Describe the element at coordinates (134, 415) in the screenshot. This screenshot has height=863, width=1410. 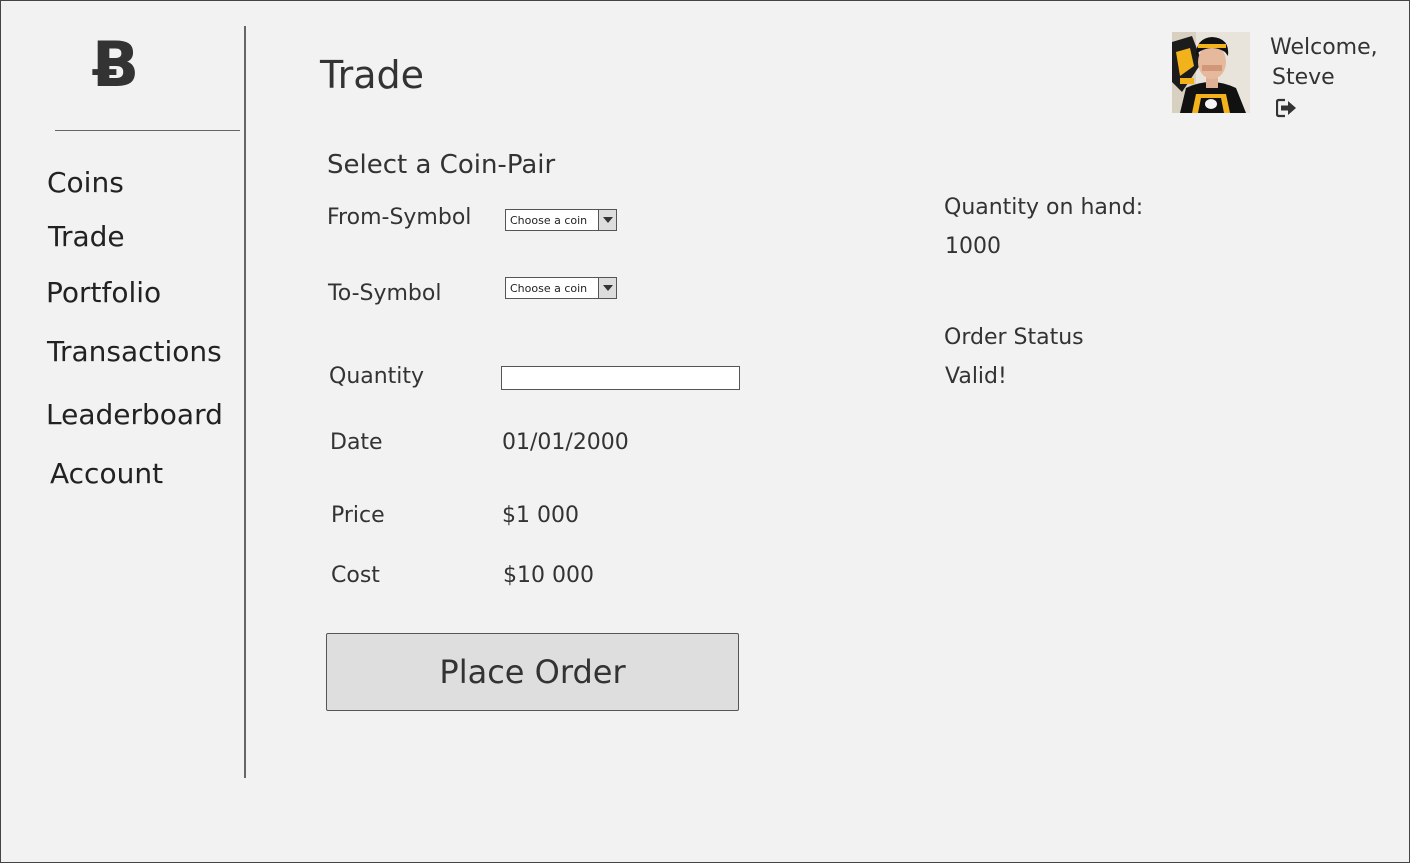
I see `sidebar-item-leaderboard: Leaderboard` at that location.